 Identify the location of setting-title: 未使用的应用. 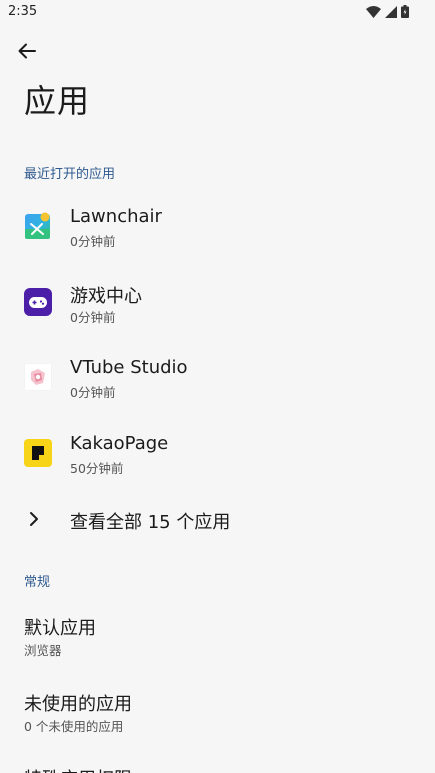
(78, 704).